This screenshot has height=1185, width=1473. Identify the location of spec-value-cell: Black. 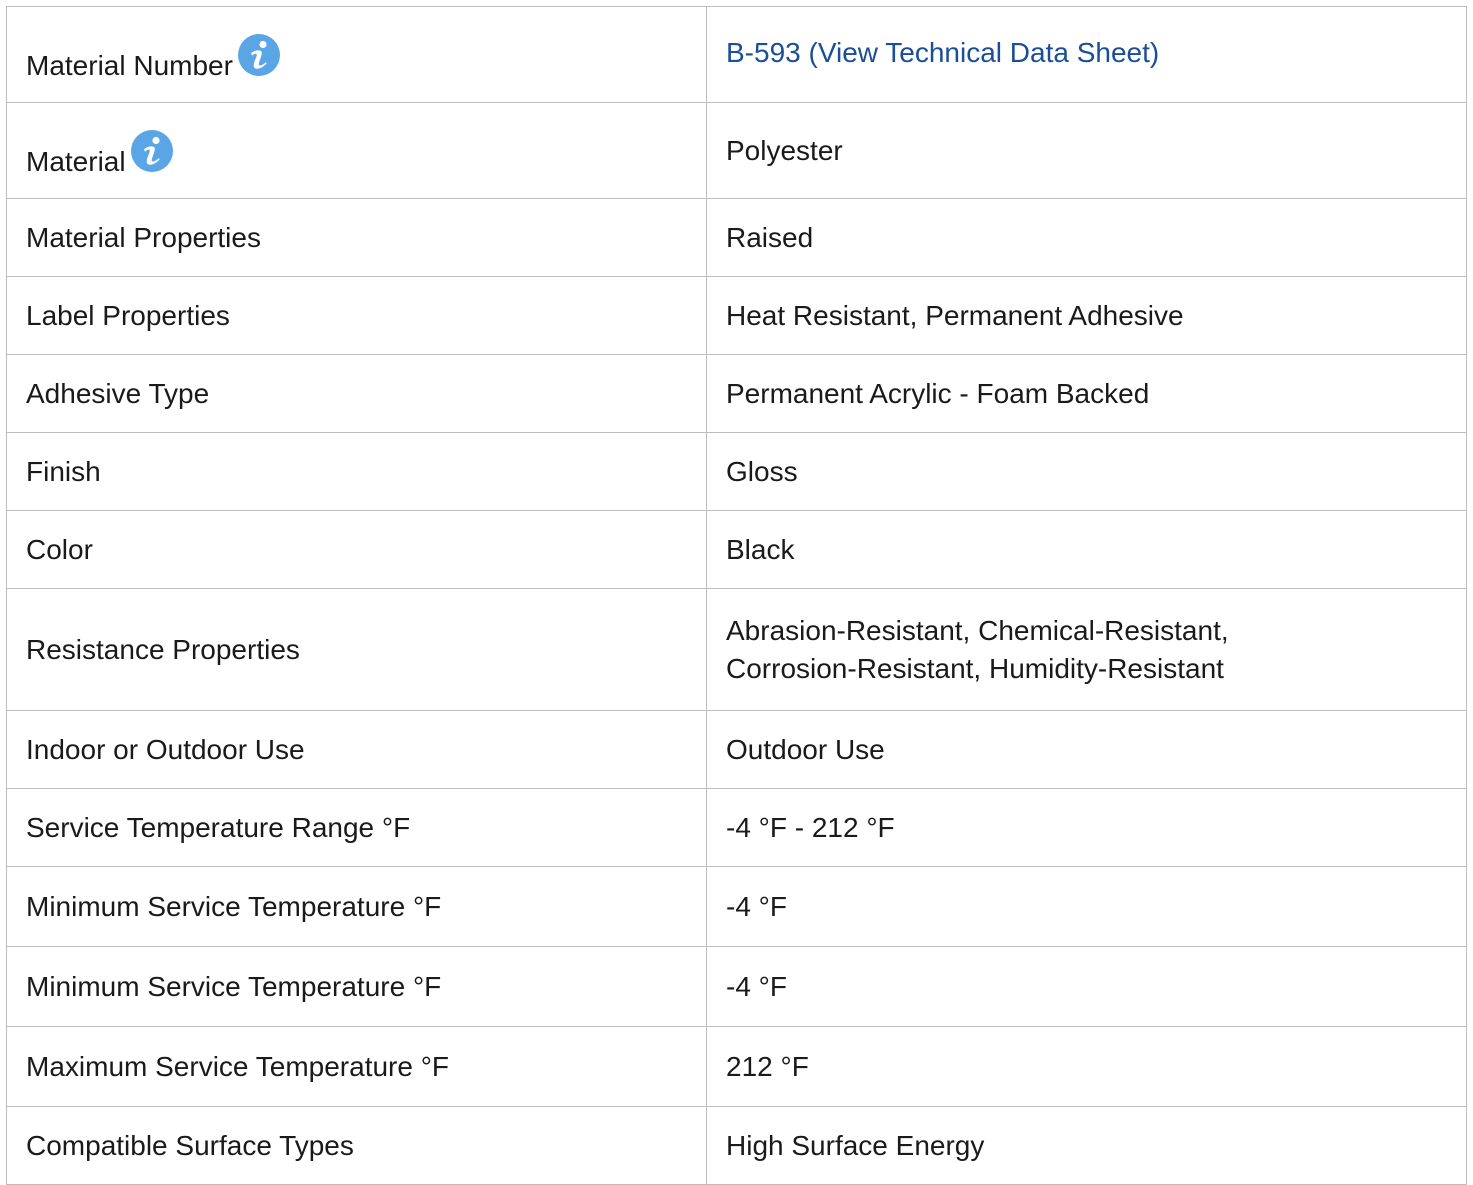
(1086, 549).